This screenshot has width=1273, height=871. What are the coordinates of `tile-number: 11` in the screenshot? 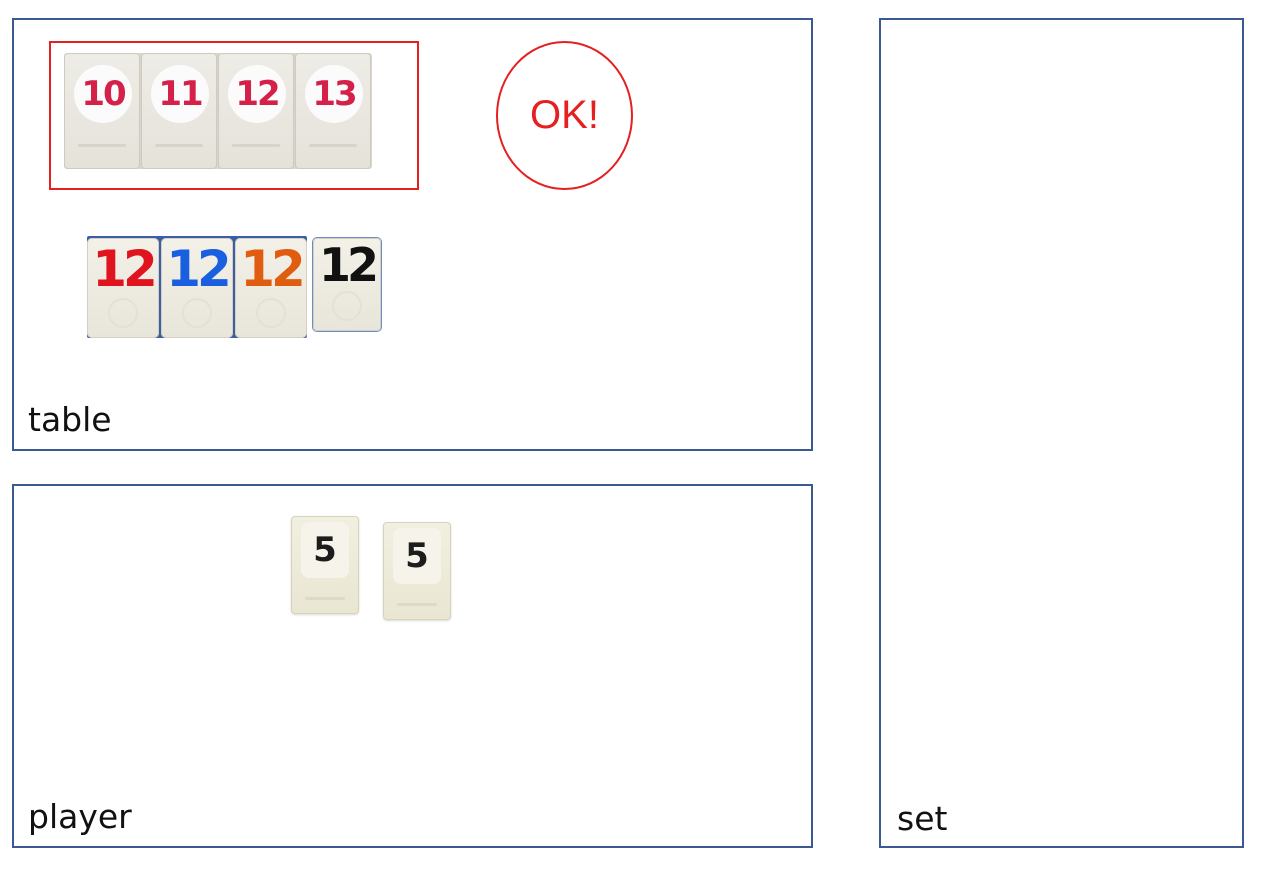 It's located at (180, 94).